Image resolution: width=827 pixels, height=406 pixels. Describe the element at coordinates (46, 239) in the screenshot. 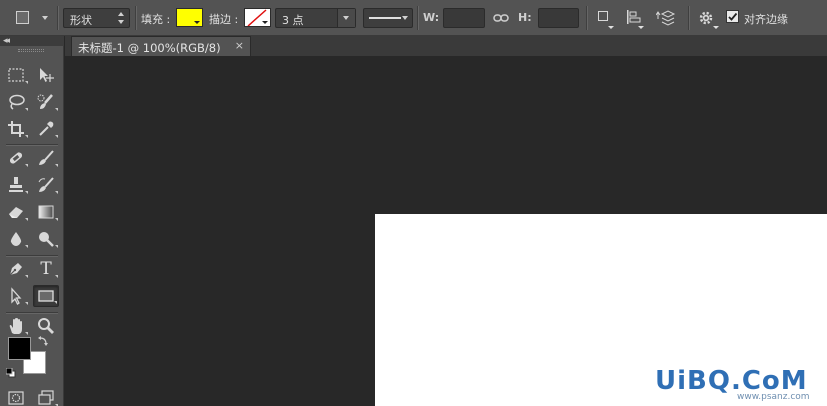

I see `dodge-tool` at that location.